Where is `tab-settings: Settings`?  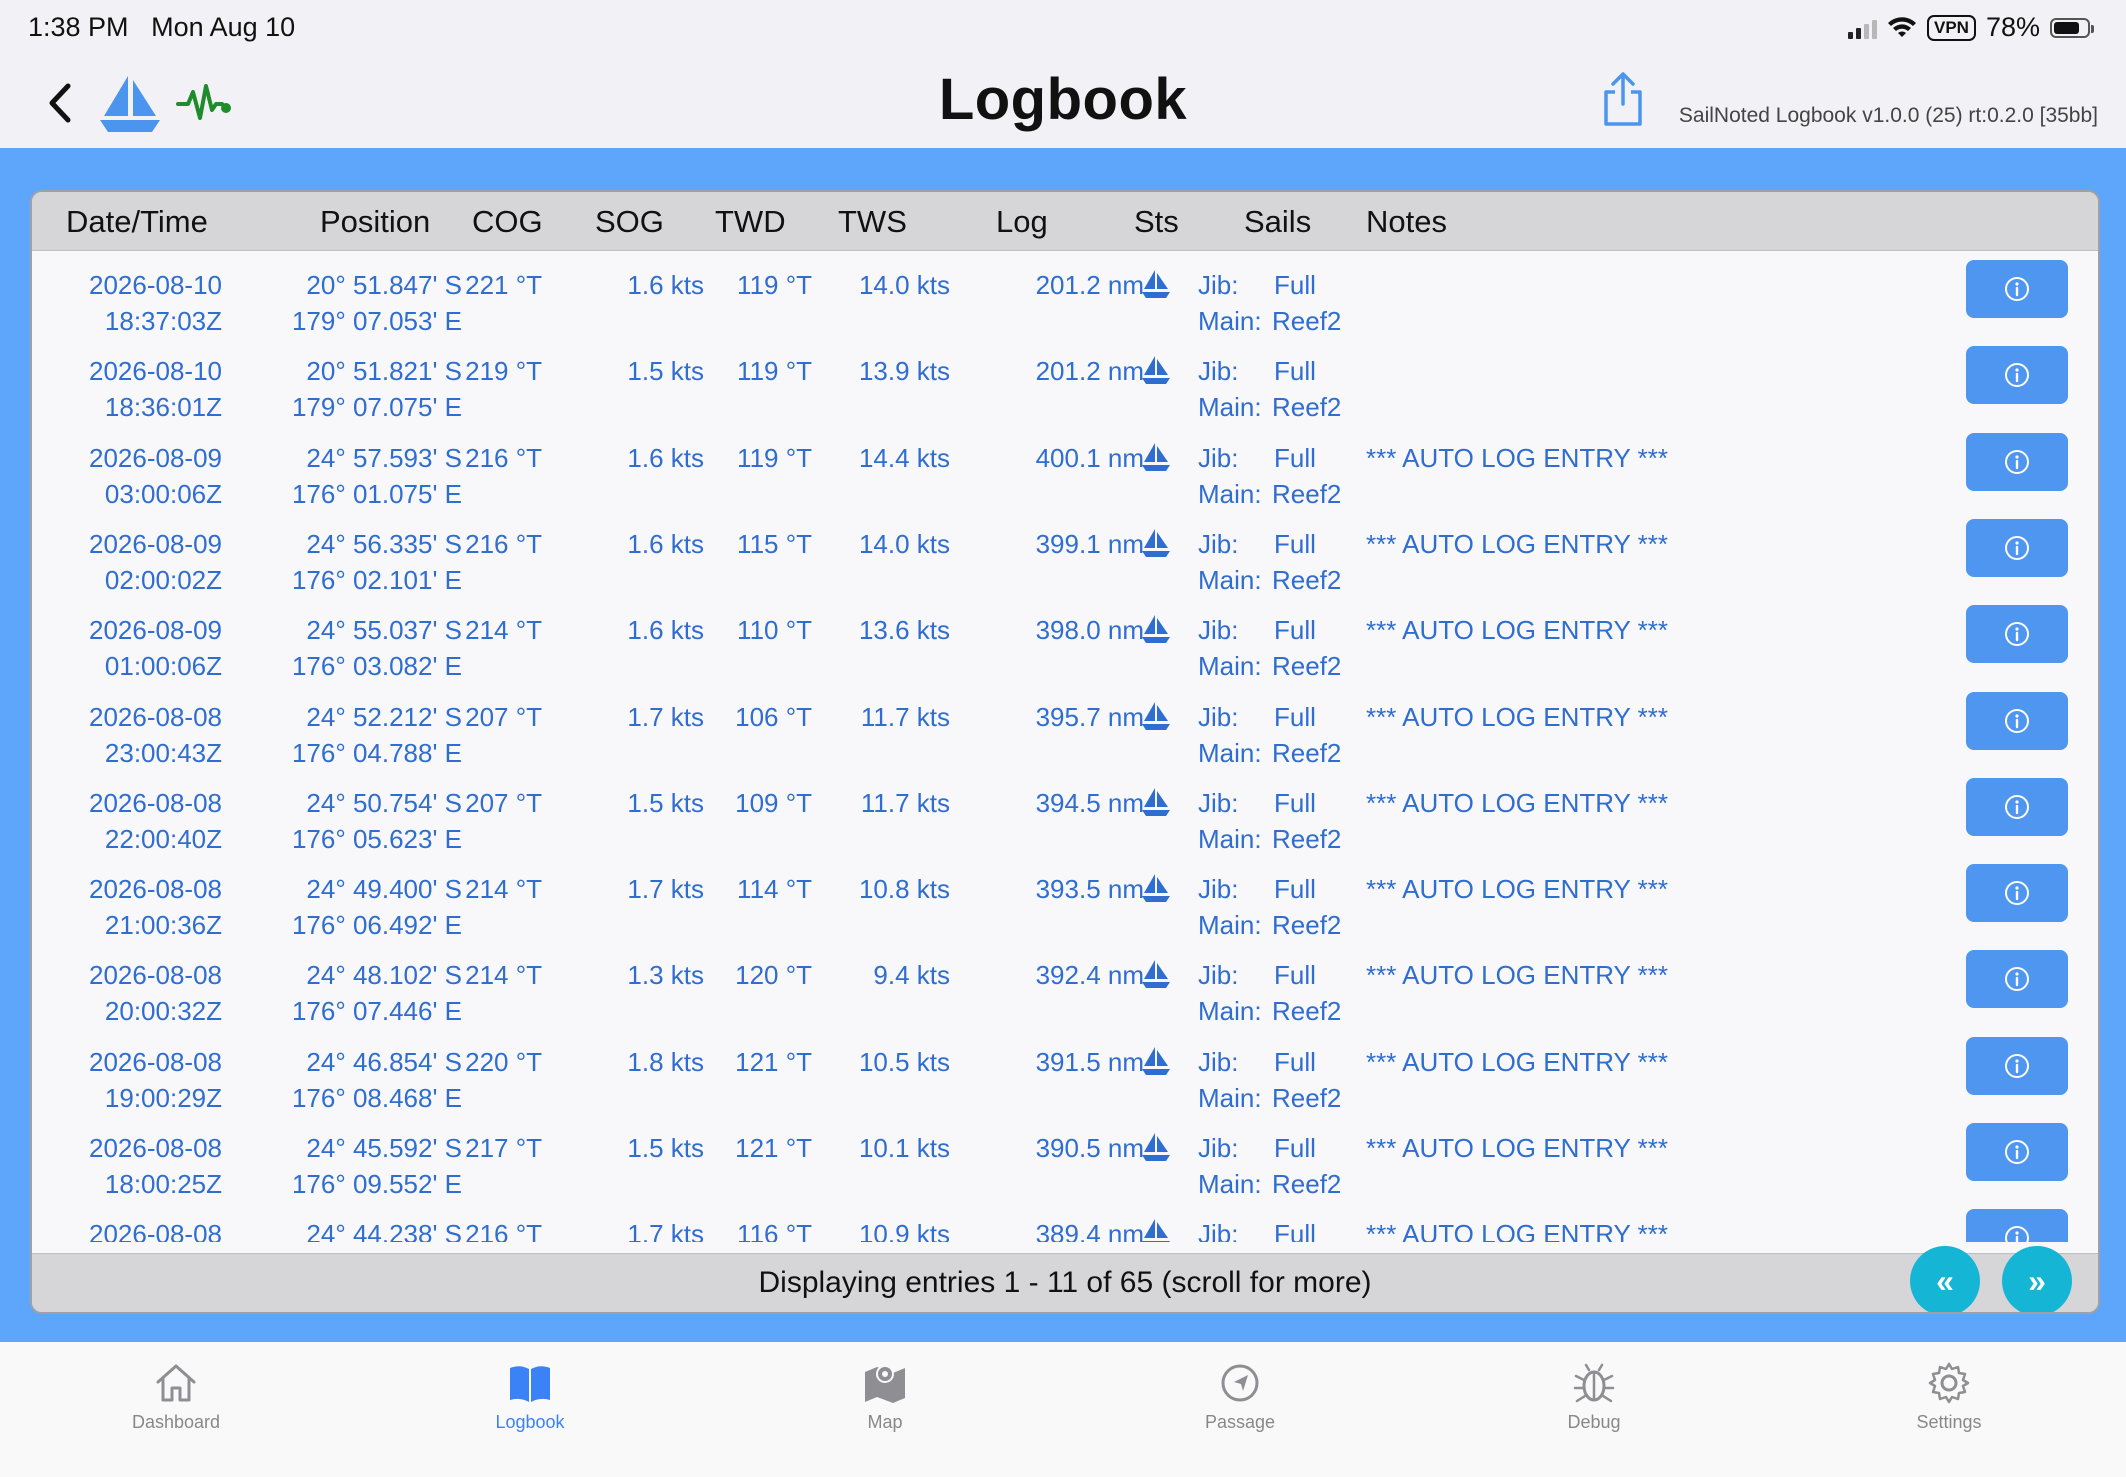
tab-settings: Settings is located at coordinates (1949, 1396).